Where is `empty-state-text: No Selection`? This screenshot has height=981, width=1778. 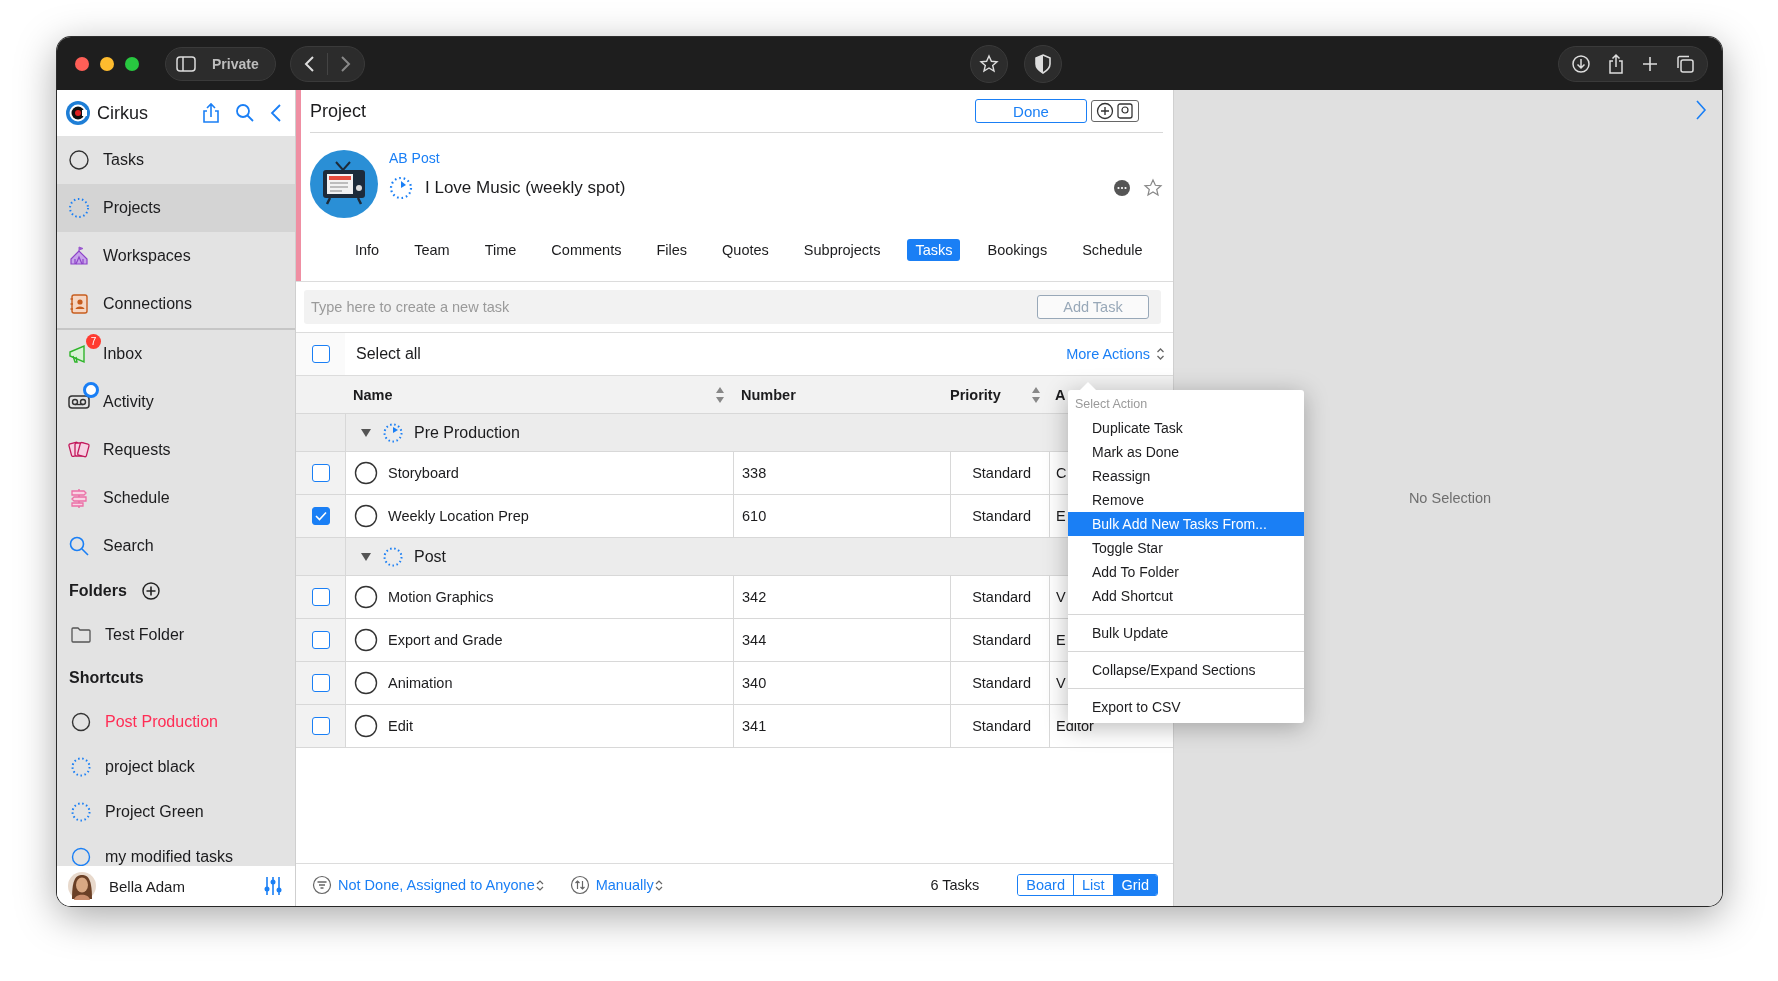 empty-state-text: No Selection is located at coordinates (1450, 498).